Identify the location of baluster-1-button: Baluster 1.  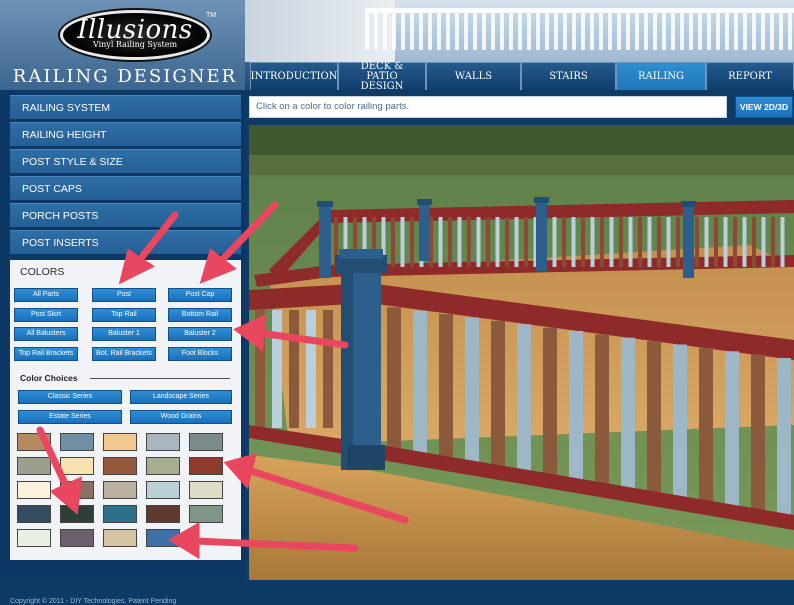
(124, 334).